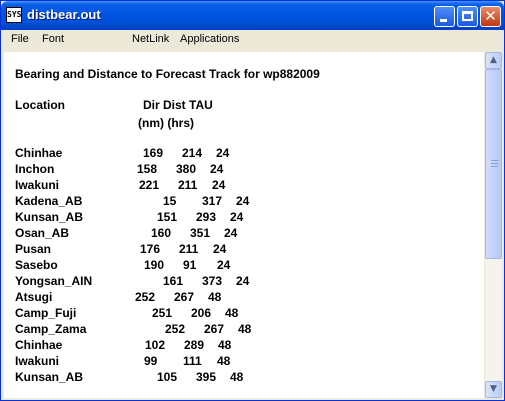  Describe the element at coordinates (42, 233) in the screenshot. I see `location-name: Osan_AB` at that location.